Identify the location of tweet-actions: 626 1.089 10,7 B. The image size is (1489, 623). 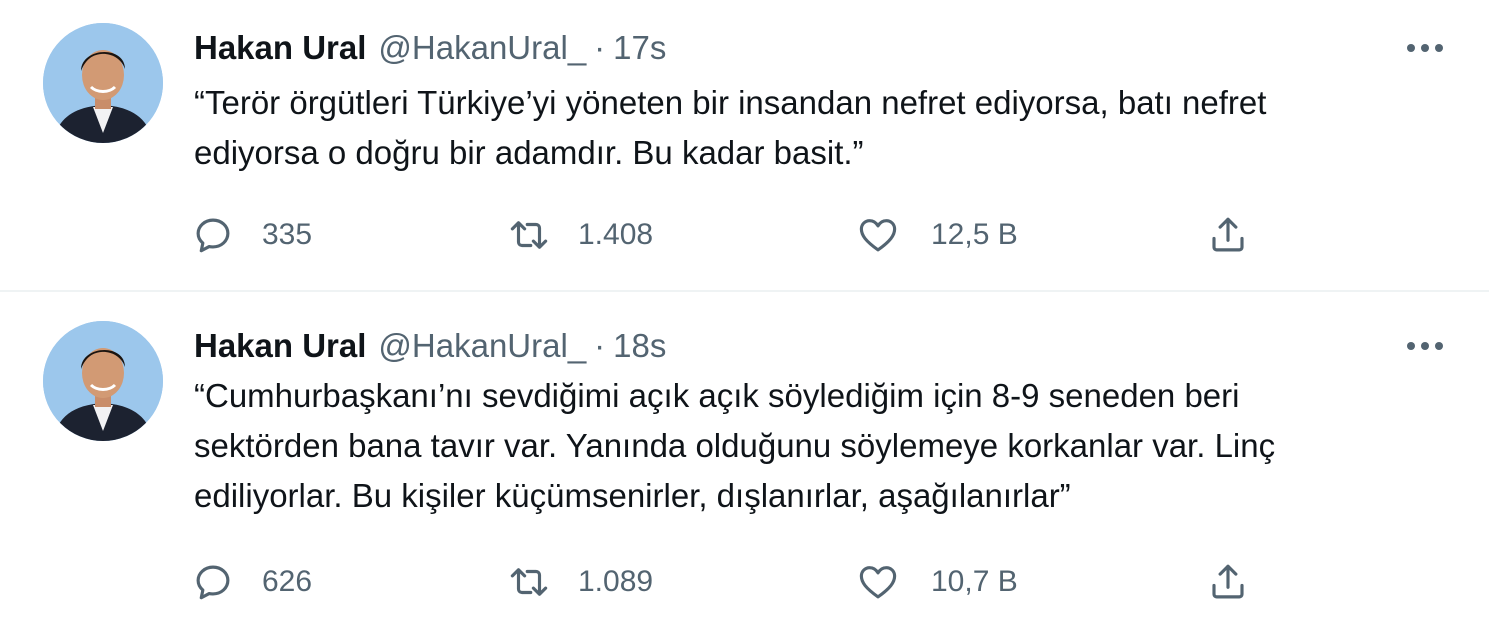
(744, 582).